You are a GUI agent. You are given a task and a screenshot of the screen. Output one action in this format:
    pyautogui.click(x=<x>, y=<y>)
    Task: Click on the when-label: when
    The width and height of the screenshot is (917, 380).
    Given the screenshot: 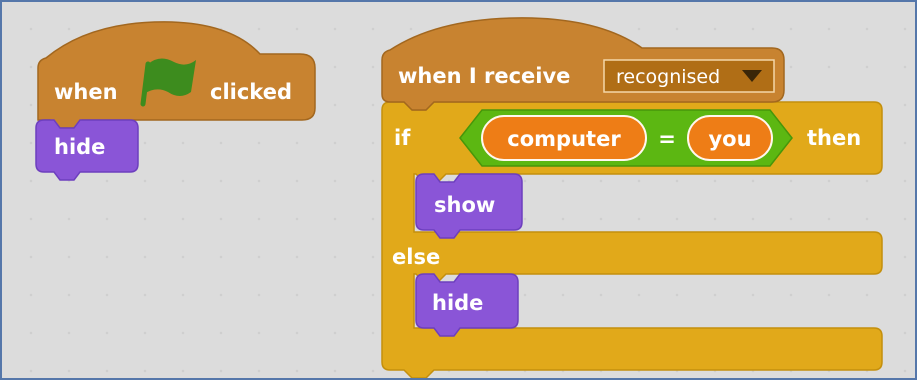 What is the action you would take?
    pyautogui.click(x=86, y=92)
    